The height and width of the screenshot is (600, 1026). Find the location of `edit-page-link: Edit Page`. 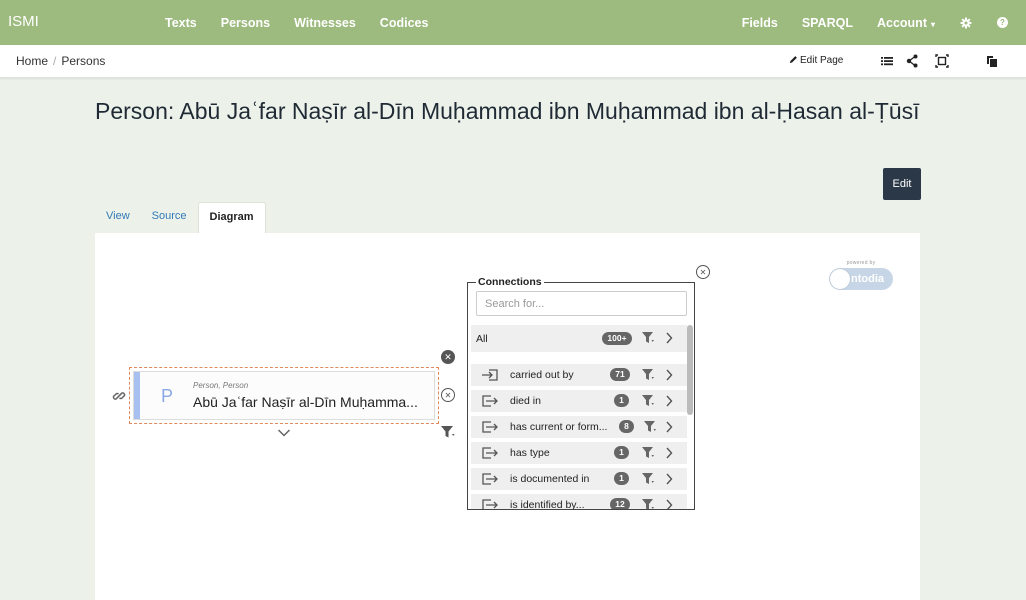

edit-page-link: Edit Page is located at coordinates (816, 60).